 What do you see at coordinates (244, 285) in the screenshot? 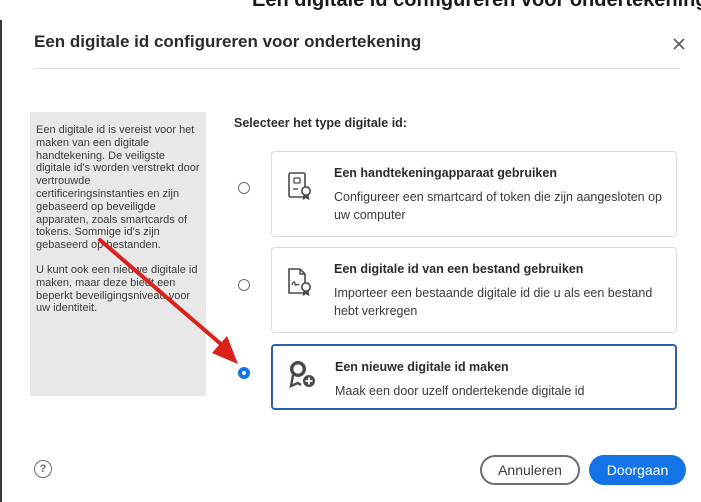
I see `radio-file` at bounding box center [244, 285].